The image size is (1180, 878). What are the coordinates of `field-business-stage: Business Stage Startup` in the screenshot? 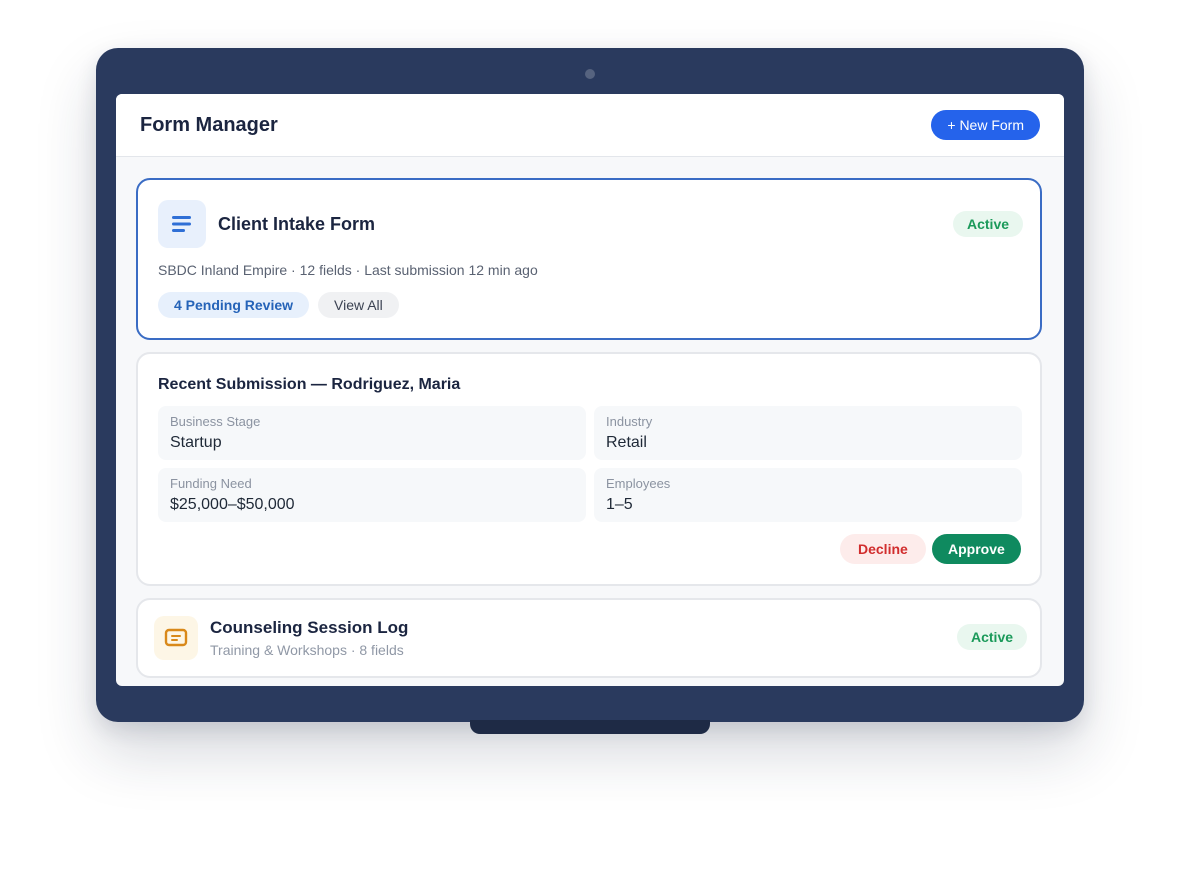 It's located at (372, 433).